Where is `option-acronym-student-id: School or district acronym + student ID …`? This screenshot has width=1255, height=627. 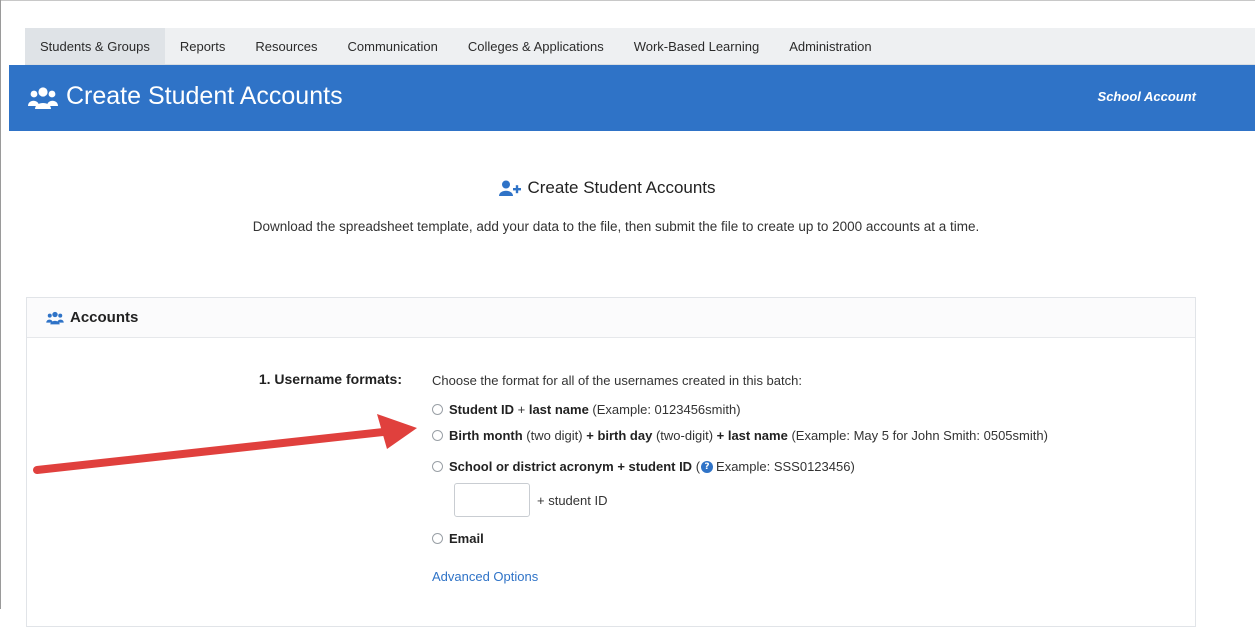
option-acronym-student-id: School or district acronym + student ID … is located at coordinates (643, 466).